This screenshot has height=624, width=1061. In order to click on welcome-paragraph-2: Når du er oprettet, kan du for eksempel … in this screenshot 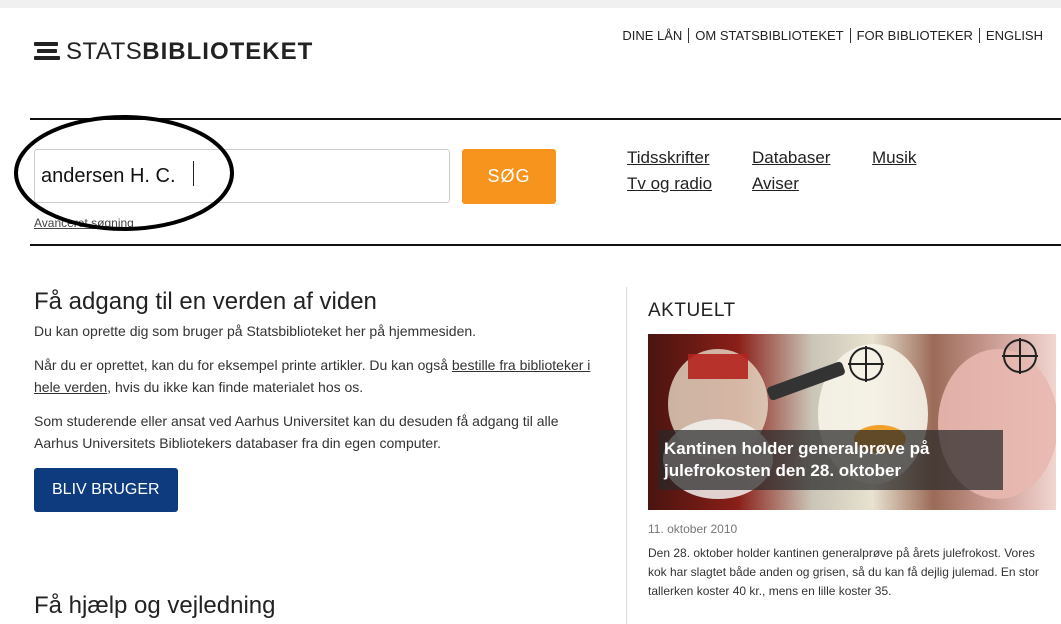, I will do `click(319, 376)`.